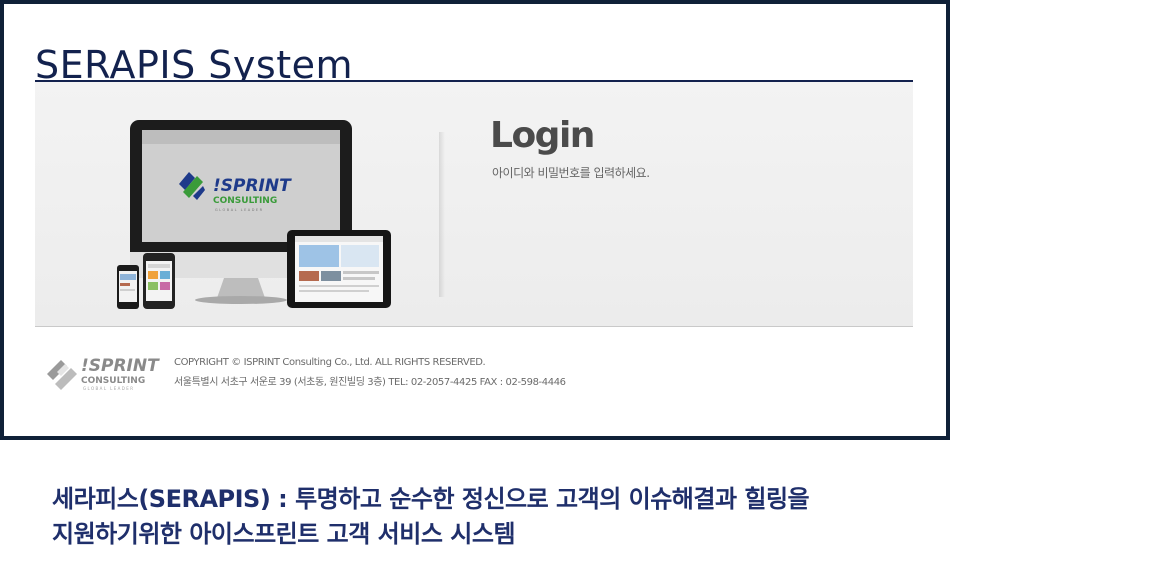  I want to click on phone-image, so click(128, 287).